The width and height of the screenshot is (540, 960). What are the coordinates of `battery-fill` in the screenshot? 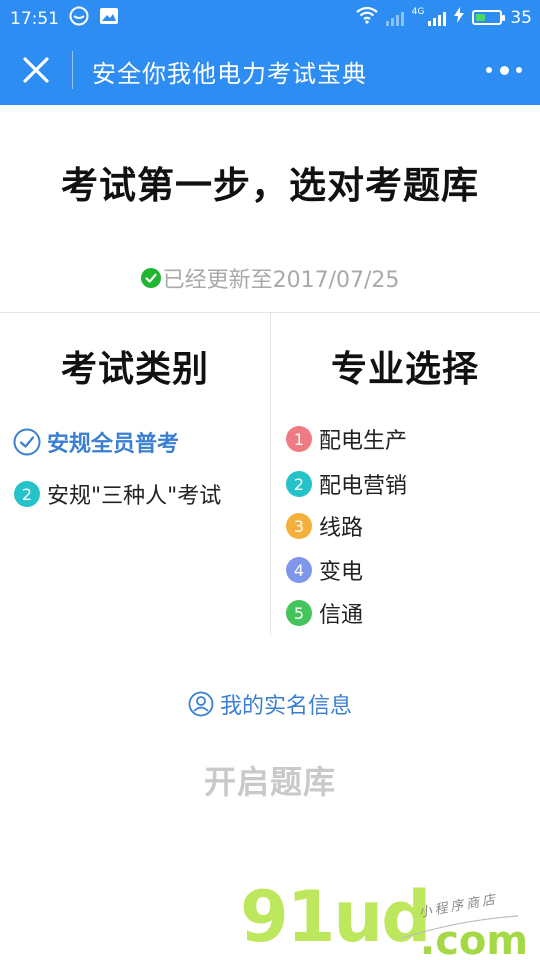 It's located at (481, 17).